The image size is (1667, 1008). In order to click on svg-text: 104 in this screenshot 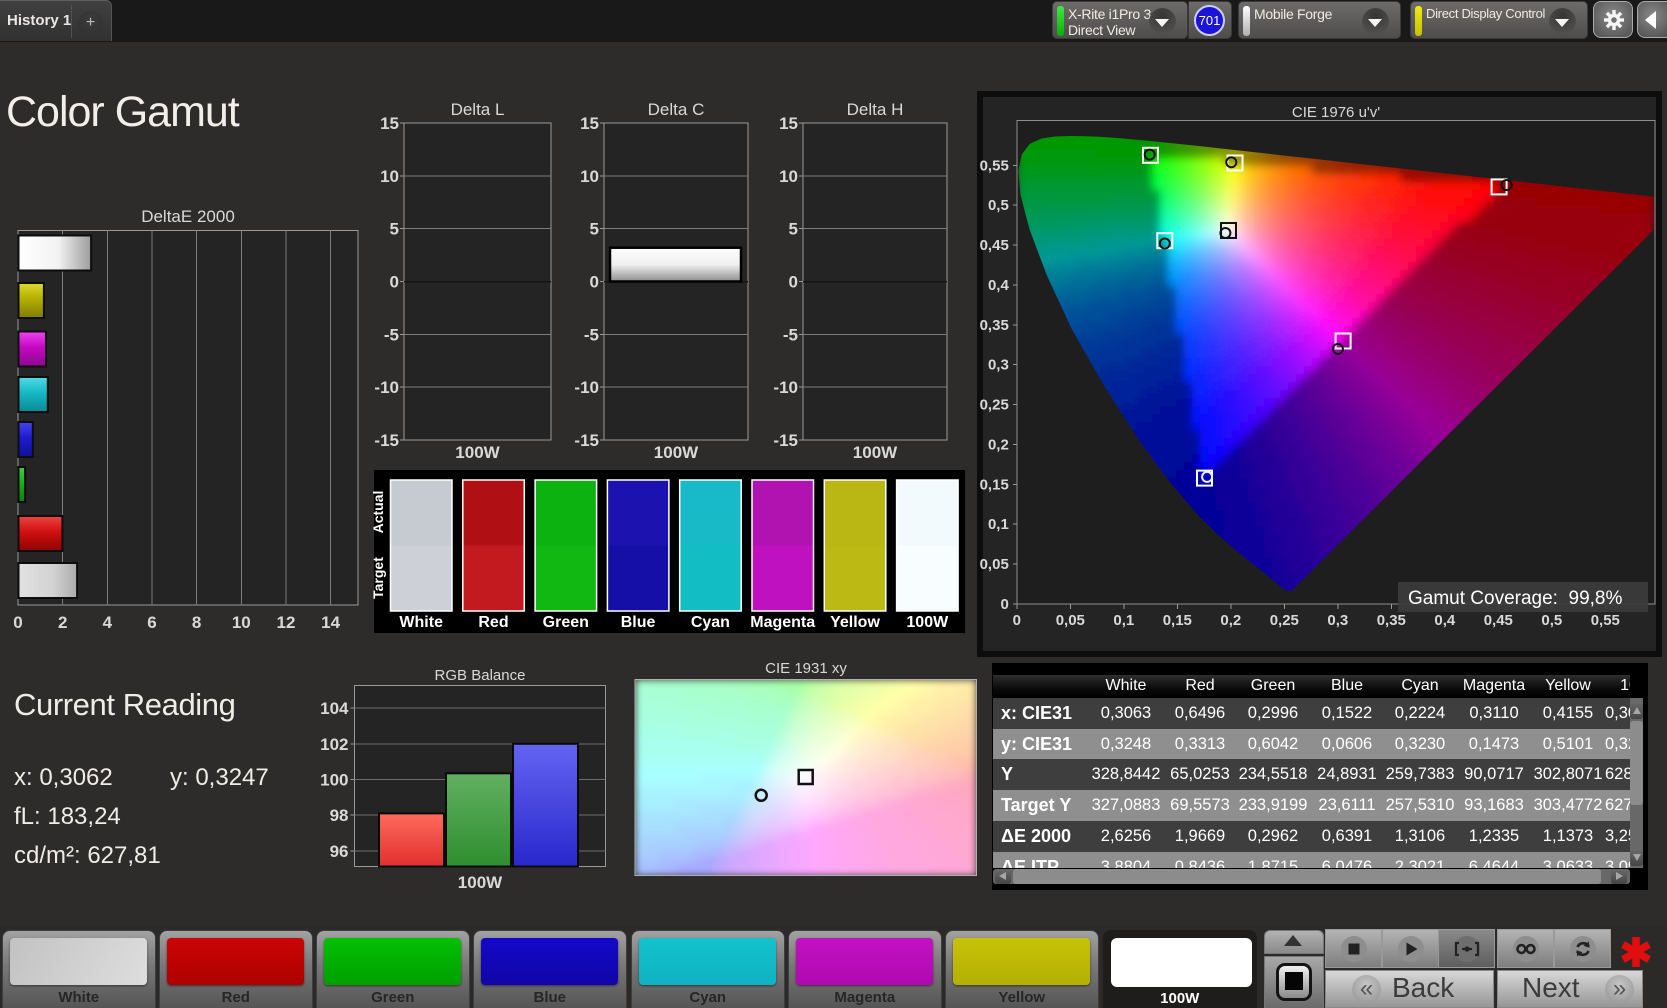, I will do `click(334, 708)`.